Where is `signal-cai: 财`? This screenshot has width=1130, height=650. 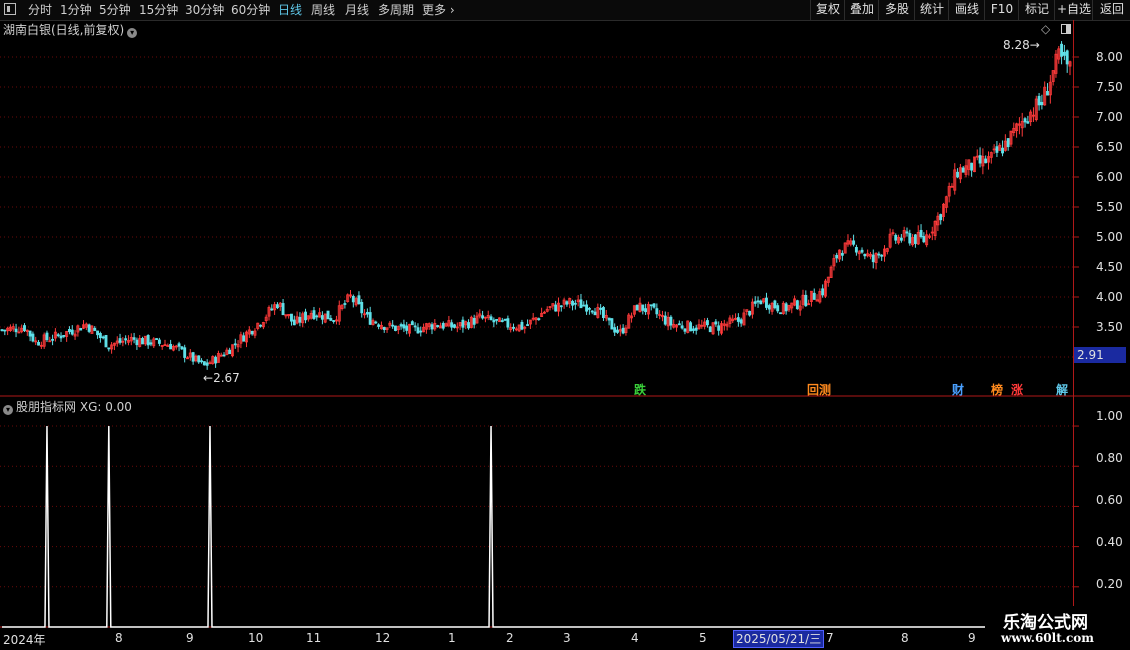 signal-cai: 财 is located at coordinates (958, 389).